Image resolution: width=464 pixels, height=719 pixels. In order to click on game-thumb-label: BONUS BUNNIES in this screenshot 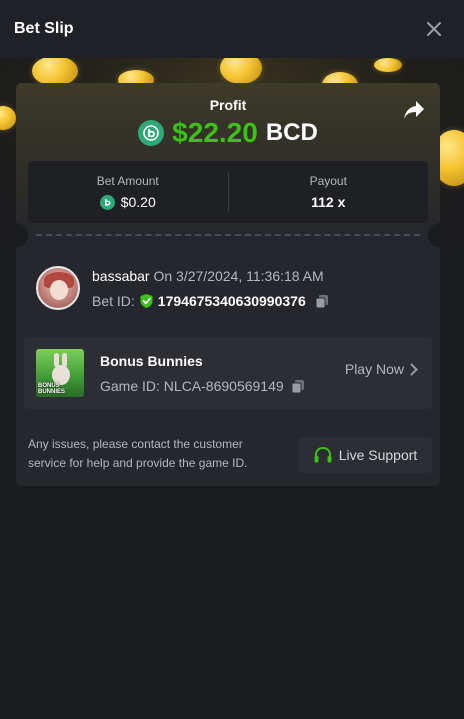, I will do `click(52, 389)`.